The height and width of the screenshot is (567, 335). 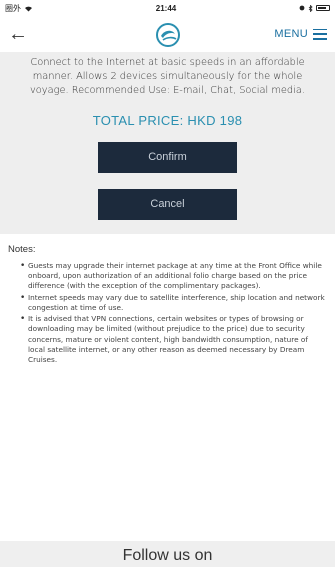 I want to click on battery-icon, so click(x=323, y=8).